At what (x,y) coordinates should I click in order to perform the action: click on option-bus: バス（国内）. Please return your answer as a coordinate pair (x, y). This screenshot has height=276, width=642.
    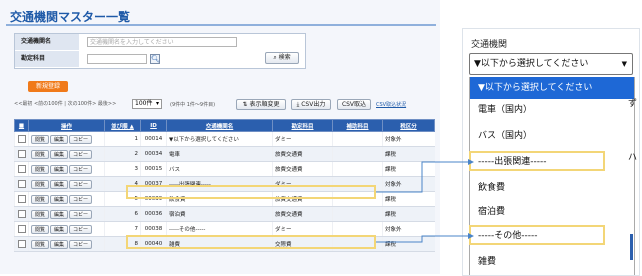
    Looking at the image, I should click on (552, 136).